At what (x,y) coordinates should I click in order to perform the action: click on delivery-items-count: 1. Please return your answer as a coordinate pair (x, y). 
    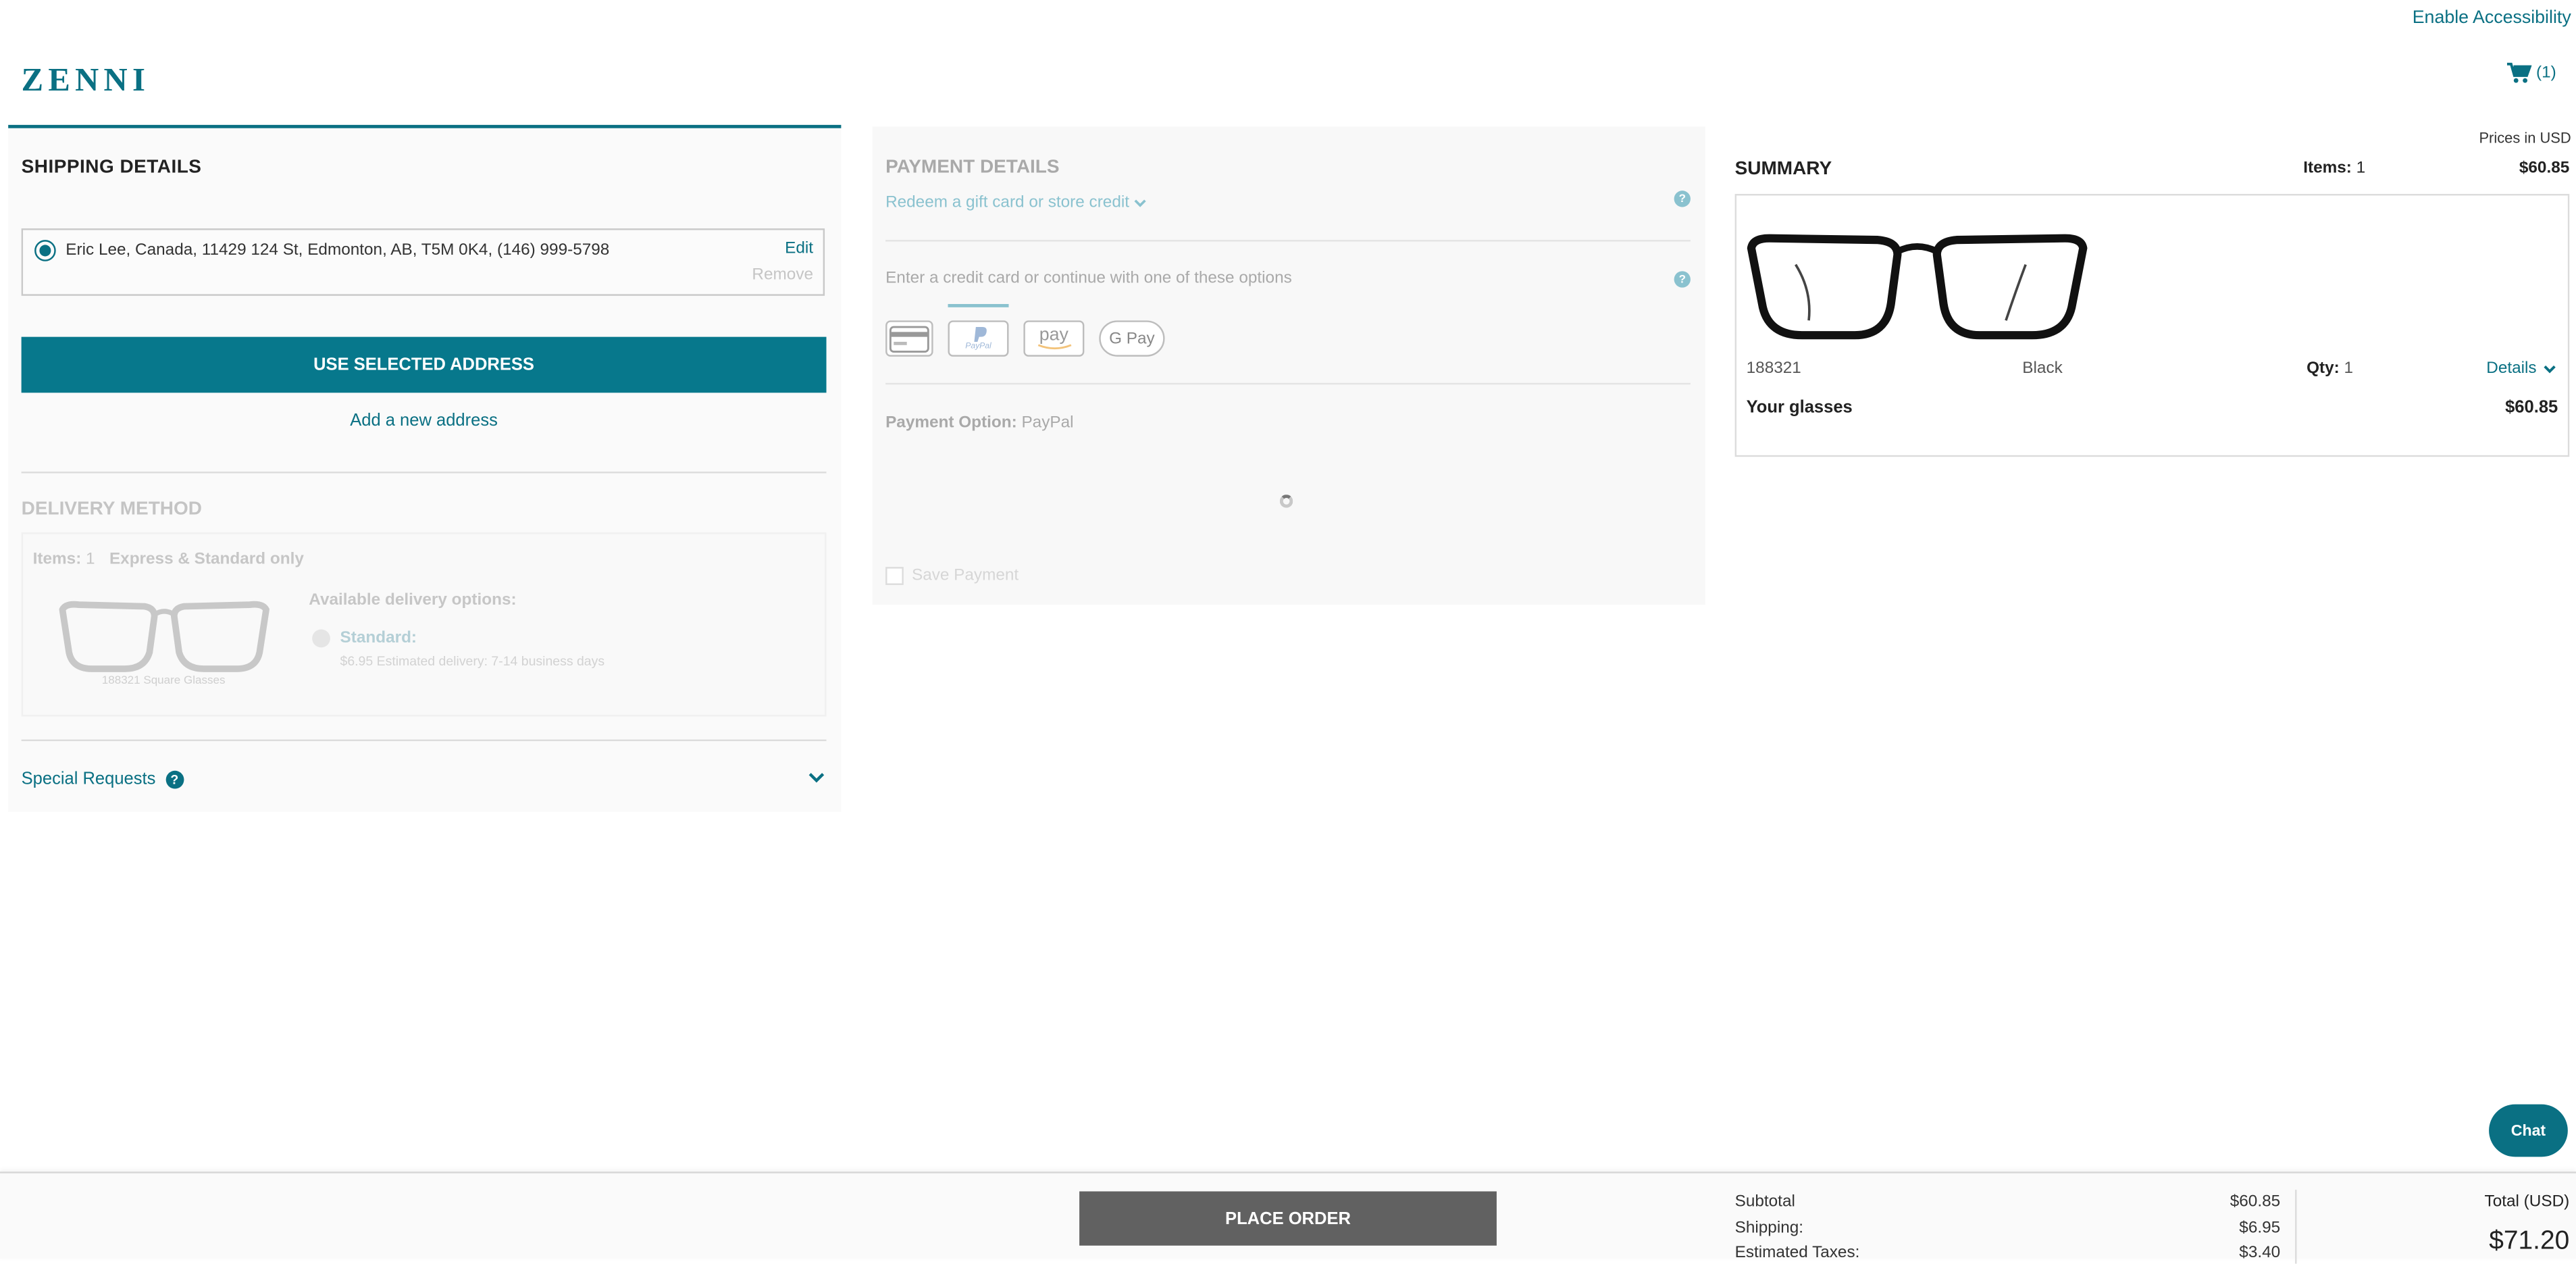
    Looking at the image, I should click on (90, 559).